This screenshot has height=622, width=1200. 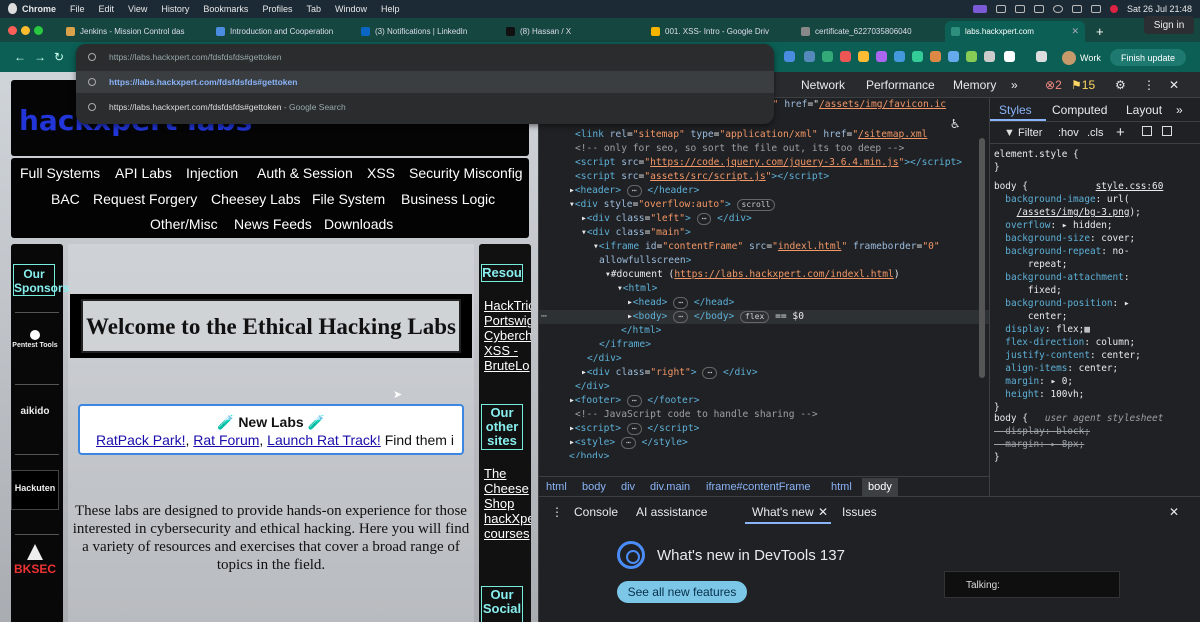 What do you see at coordinates (974, 85) in the screenshot?
I see `tab-memory: Memory` at bounding box center [974, 85].